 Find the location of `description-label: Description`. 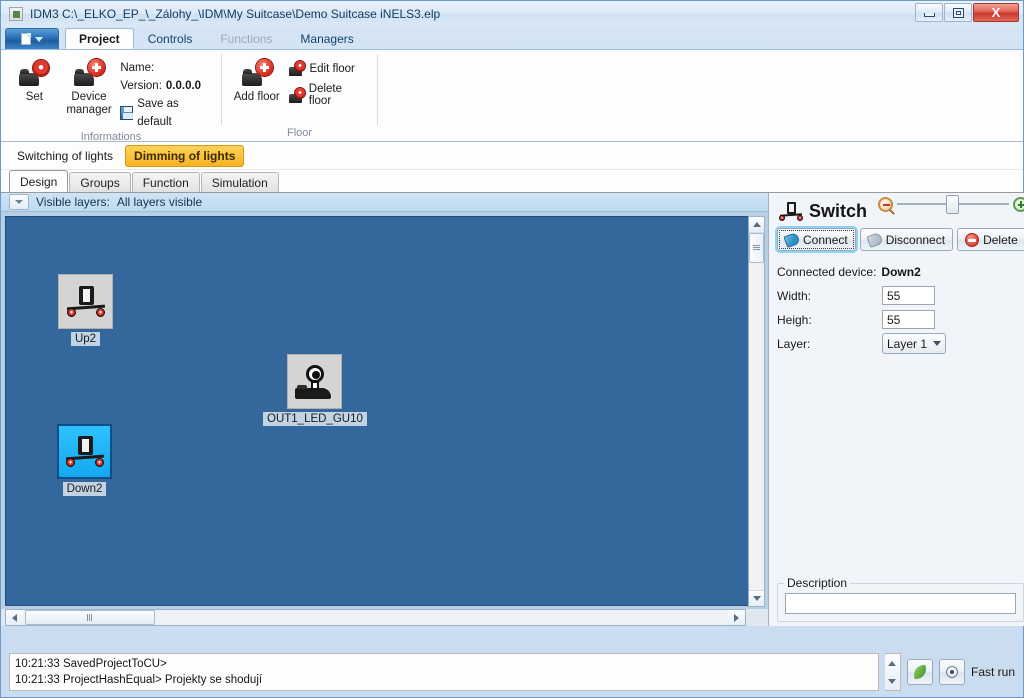

description-label: Description is located at coordinates (817, 583).